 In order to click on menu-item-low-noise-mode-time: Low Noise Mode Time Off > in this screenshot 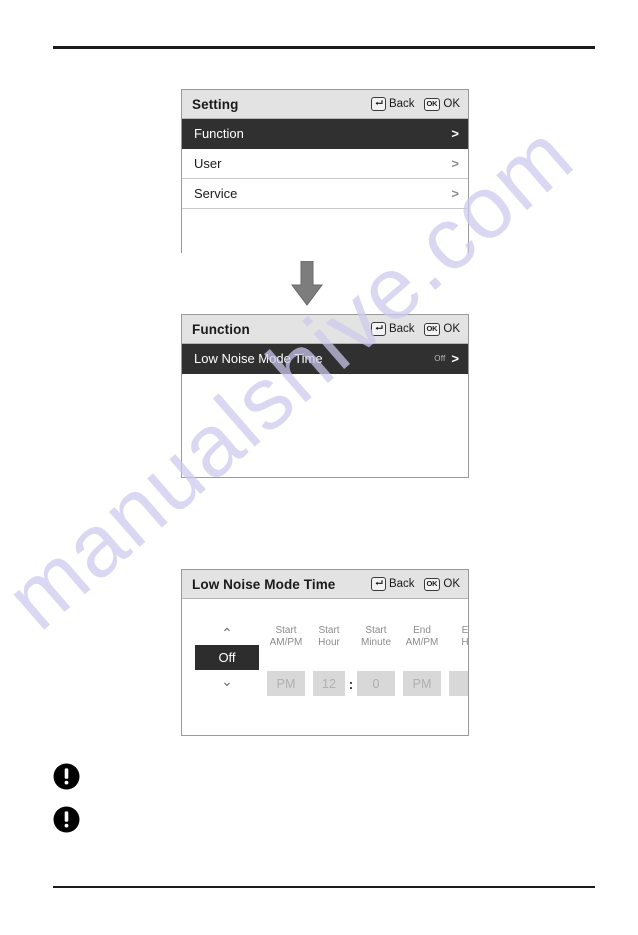, I will do `click(325, 359)`.